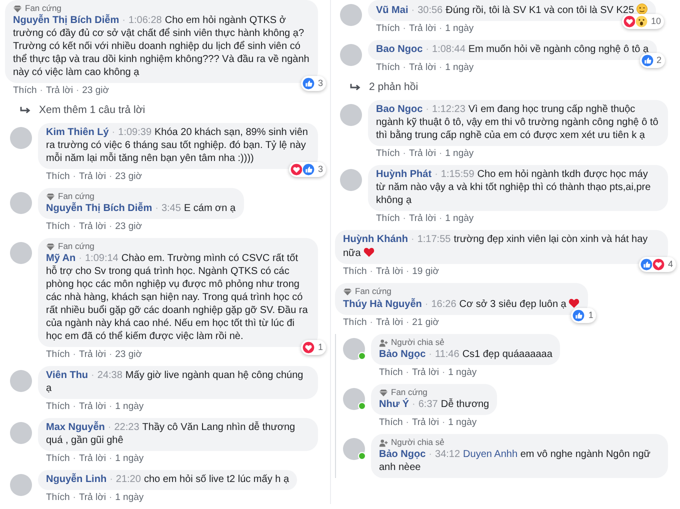 This screenshot has width=680, height=509. I want to click on comment-author: Nguyễn Linh, so click(76, 479).